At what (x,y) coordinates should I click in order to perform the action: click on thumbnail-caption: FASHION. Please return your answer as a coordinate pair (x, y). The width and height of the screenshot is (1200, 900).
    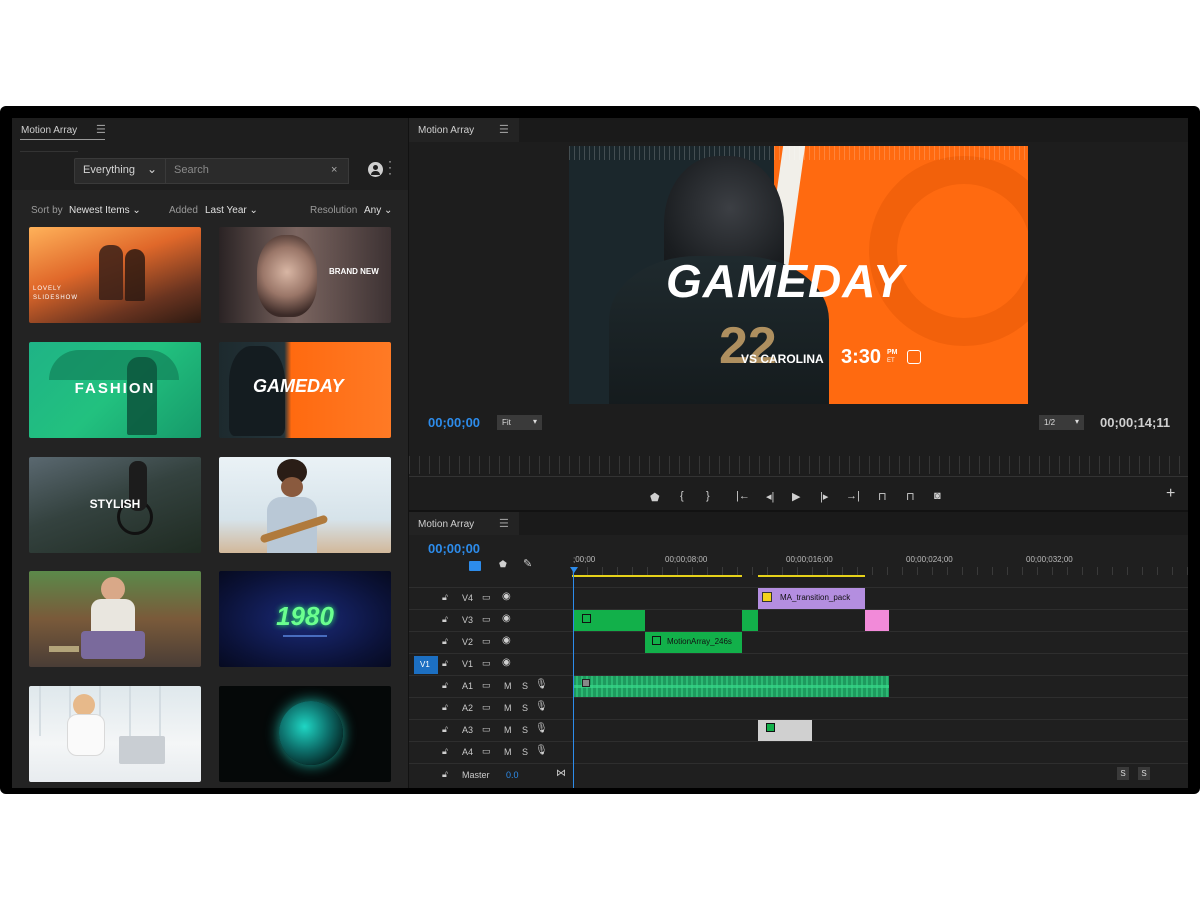
    Looking at the image, I should click on (115, 388).